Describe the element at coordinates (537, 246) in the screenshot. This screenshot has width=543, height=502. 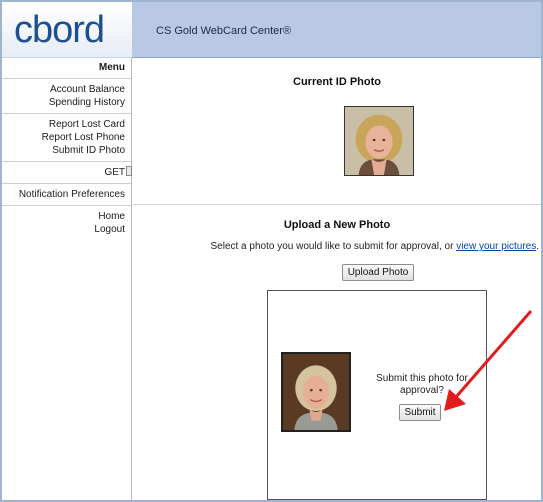
I see `upload-instruction-end: .` at that location.